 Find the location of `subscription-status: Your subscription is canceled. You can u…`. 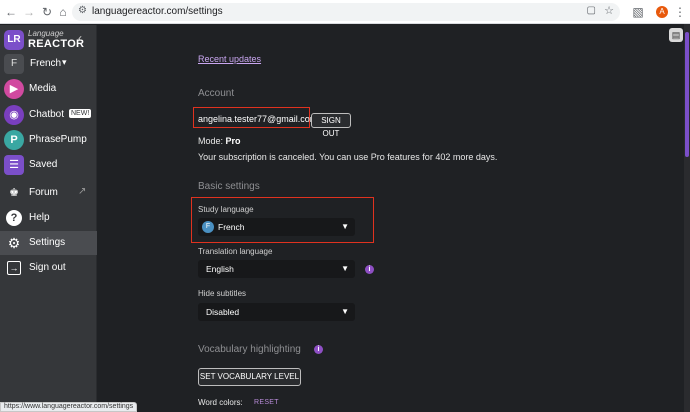

subscription-status: Your subscription is canceled. You can u… is located at coordinates (348, 157).